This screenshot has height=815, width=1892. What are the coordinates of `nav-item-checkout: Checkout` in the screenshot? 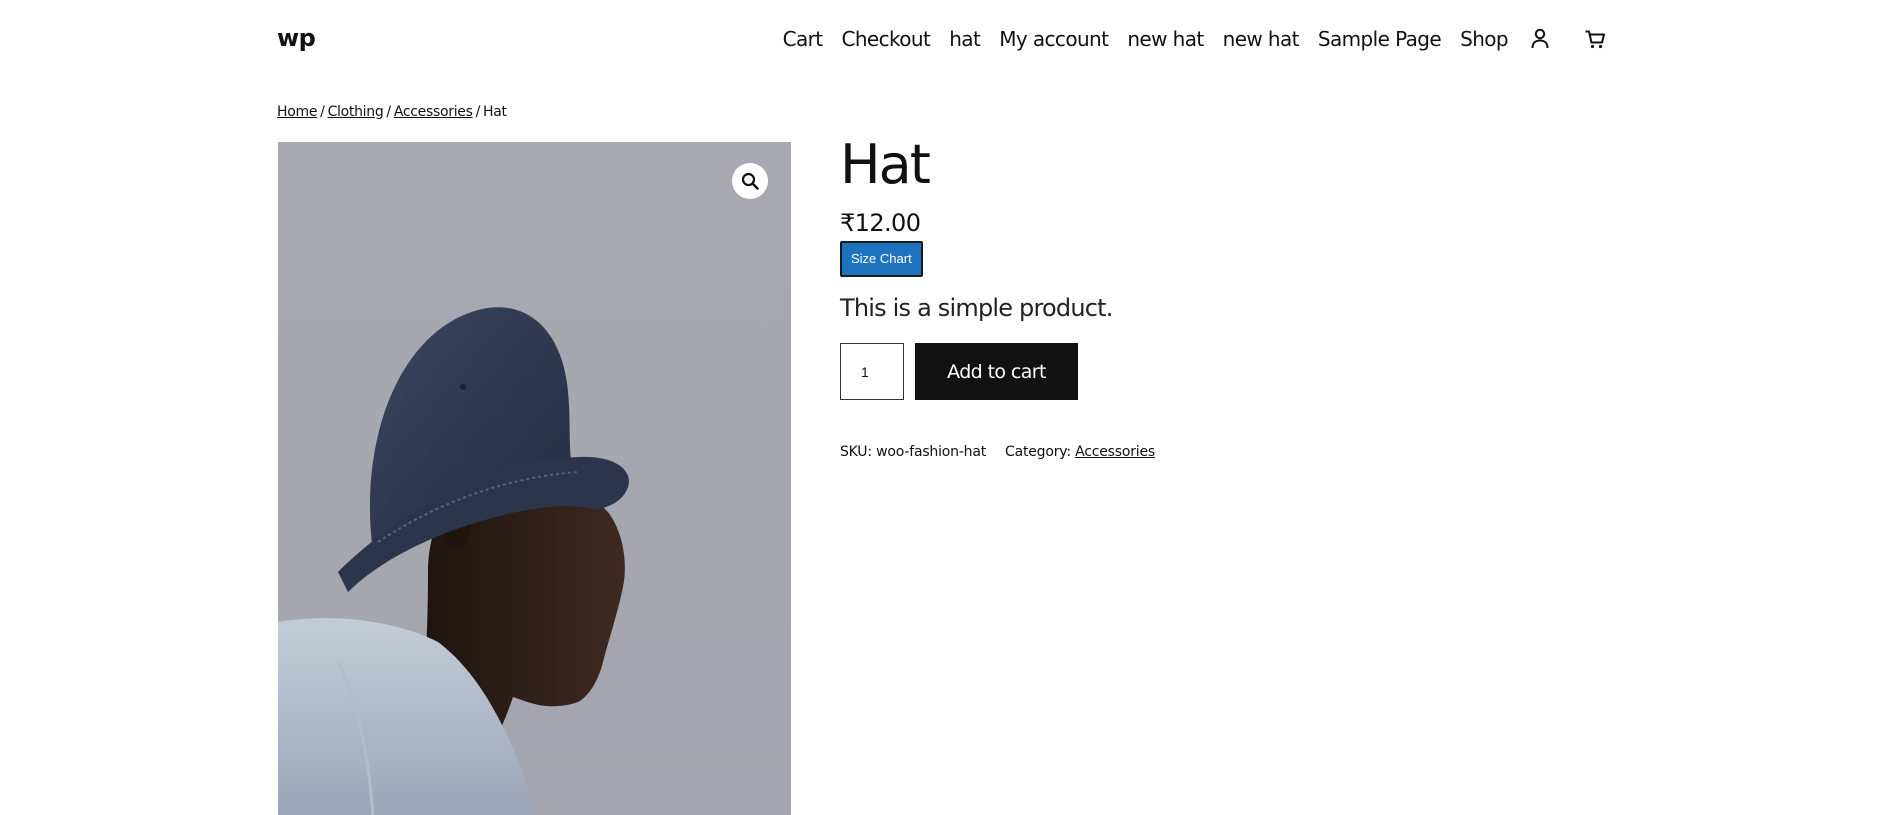 It's located at (885, 39).